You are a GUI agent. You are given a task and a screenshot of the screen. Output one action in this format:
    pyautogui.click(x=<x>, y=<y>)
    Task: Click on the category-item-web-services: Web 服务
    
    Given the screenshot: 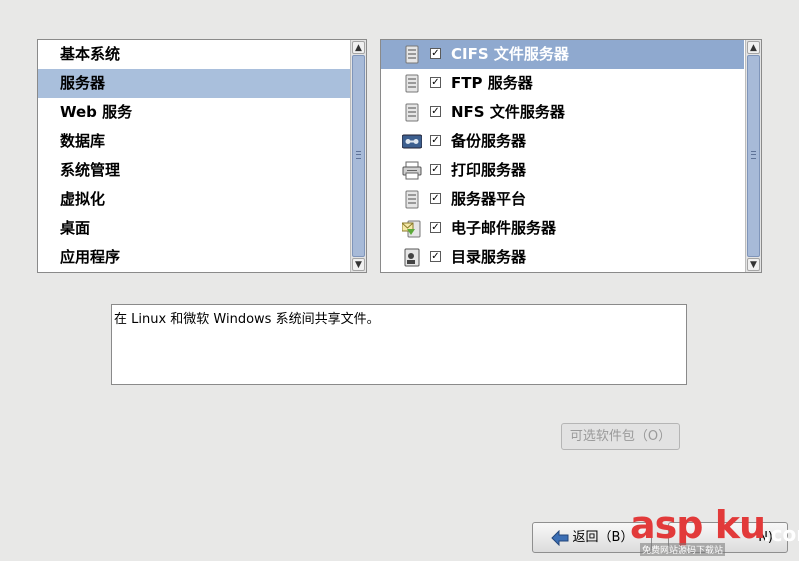 What is the action you would take?
    pyautogui.click(x=194, y=112)
    